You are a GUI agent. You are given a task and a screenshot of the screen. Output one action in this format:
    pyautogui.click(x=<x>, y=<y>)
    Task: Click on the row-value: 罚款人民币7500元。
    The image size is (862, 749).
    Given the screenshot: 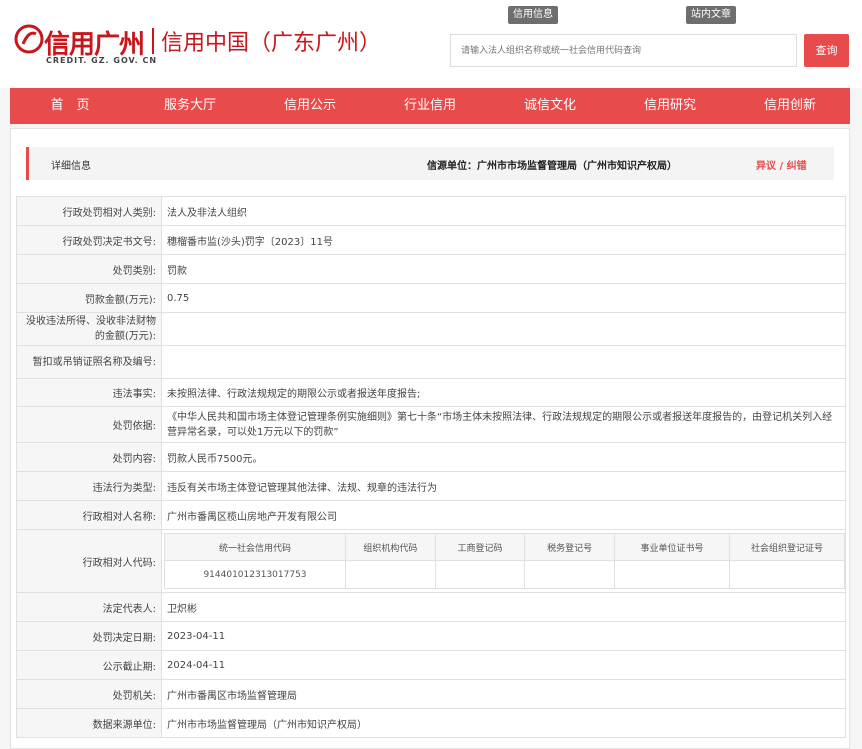 What is the action you would take?
    pyautogui.click(x=503, y=457)
    